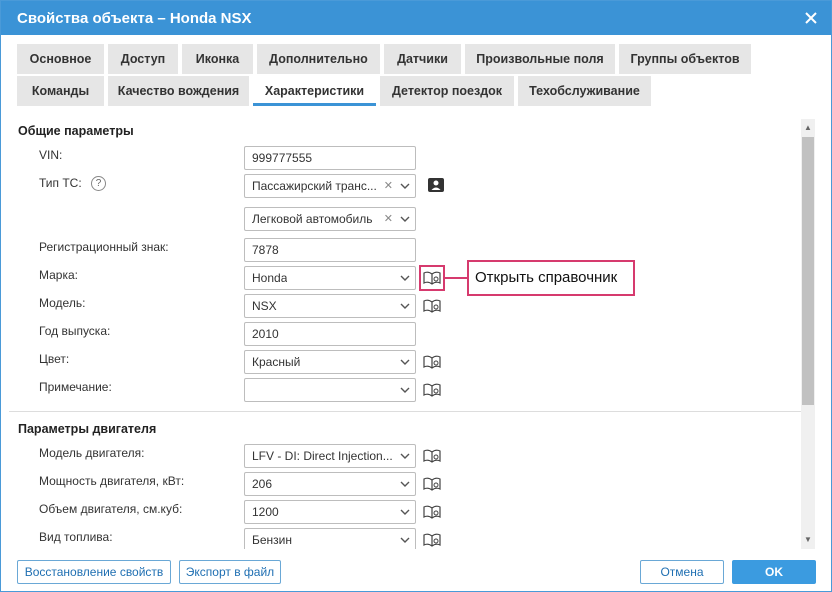  I want to click on vehicle-type-label: Тип ТС:, so click(60, 183).